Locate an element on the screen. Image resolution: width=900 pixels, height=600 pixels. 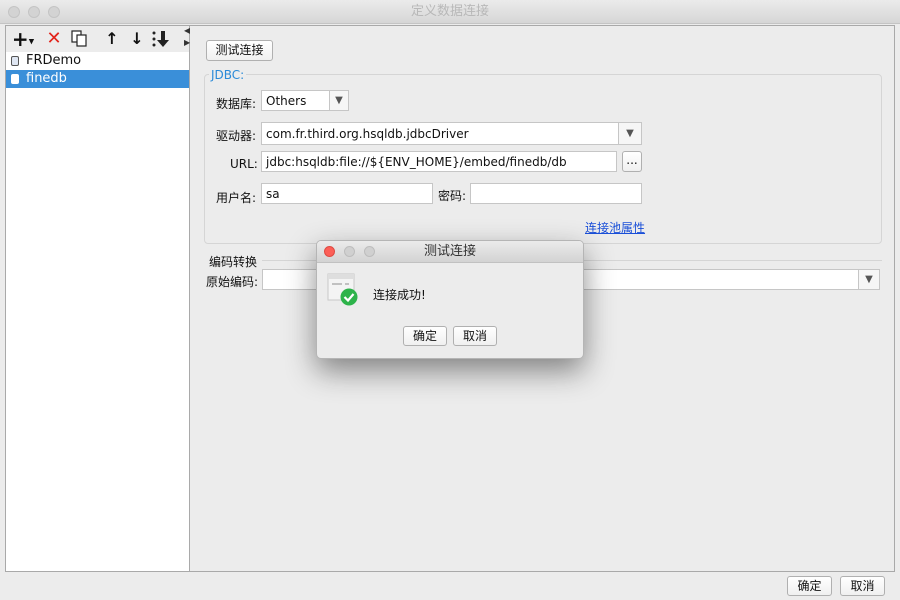
driver-label: 驱动器: is located at coordinates (236, 136).